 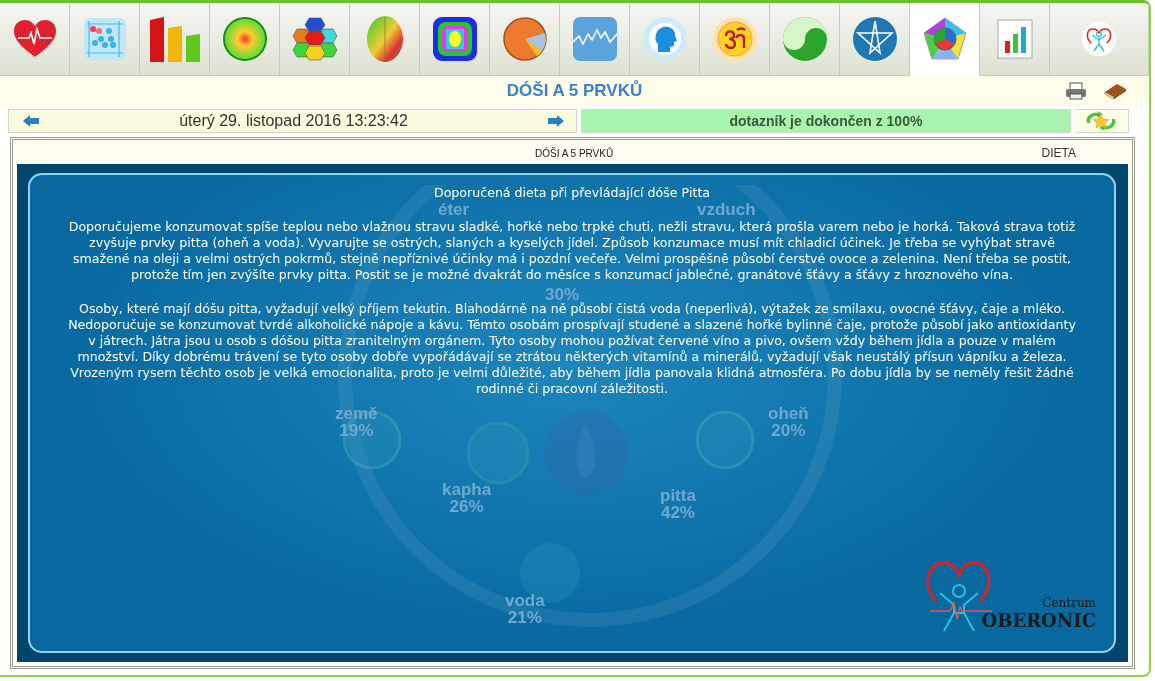 I want to click on pattern-icon, so click(x=454, y=39).